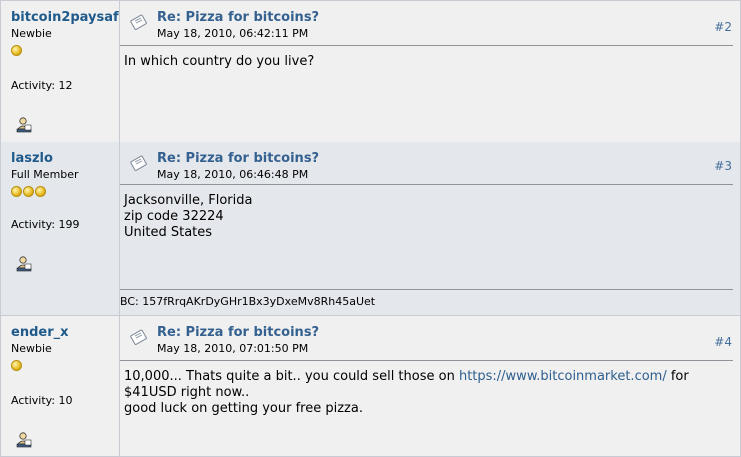 Image resolution: width=741 pixels, height=457 pixels. What do you see at coordinates (45, 224) in the screenshot?
I see `activity-count: Activity: 199` at bounding box center [45, 224].